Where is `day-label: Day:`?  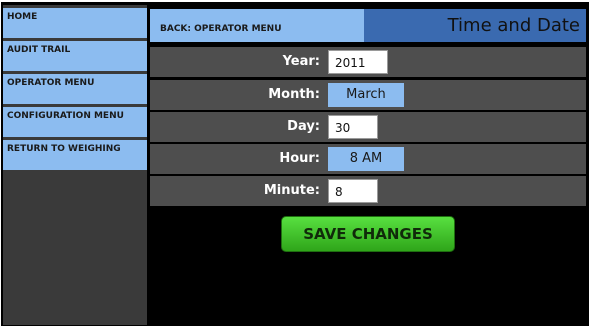
day-label: Day: is located at coordinates (303, 126).